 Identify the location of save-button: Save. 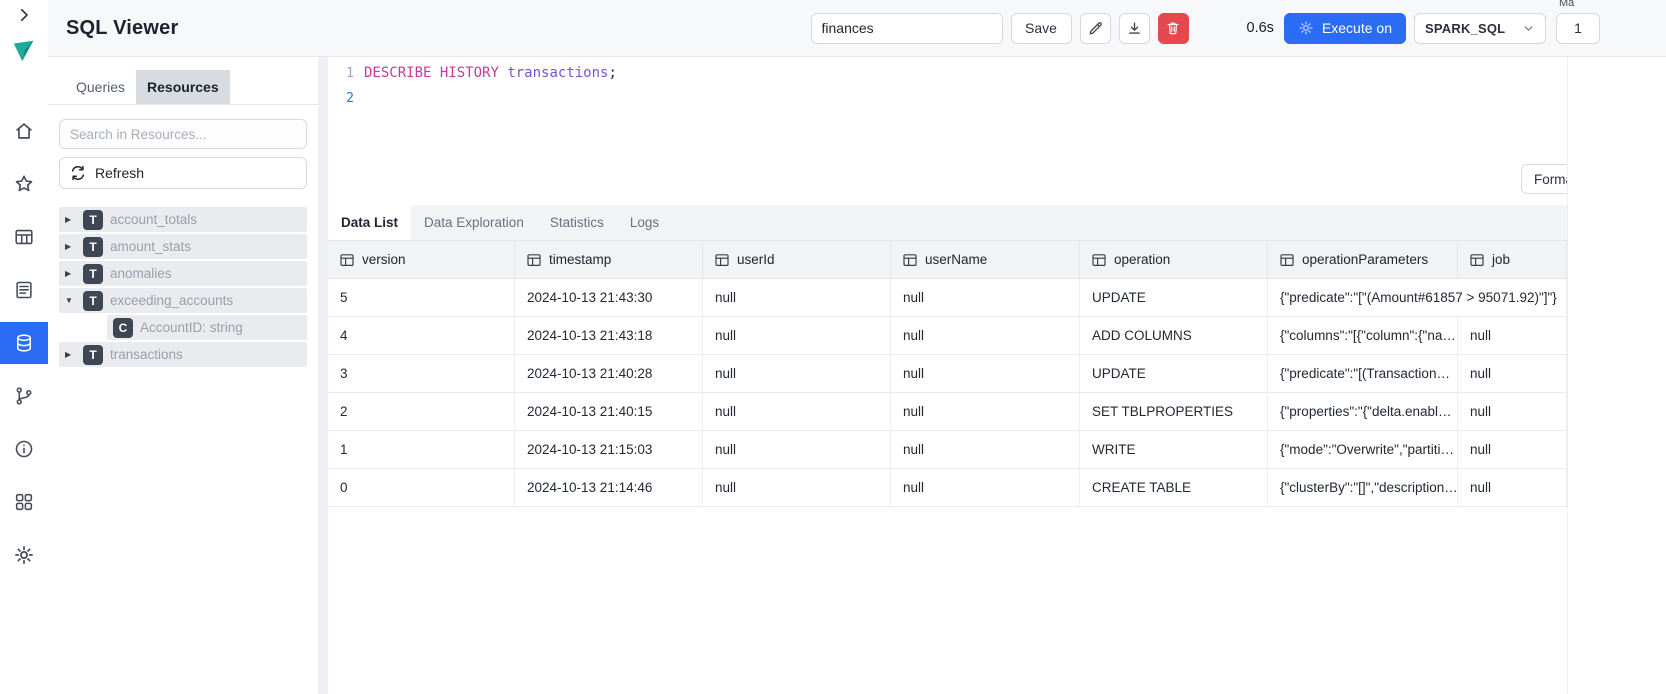
(1041, 28).